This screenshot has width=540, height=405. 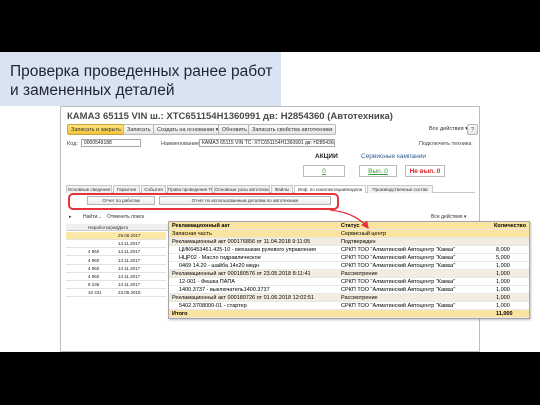 What do you see at coordinates (111, 143) in the screenshot?
I see `code-field: 0000549188` at bounding box center [111, 143].